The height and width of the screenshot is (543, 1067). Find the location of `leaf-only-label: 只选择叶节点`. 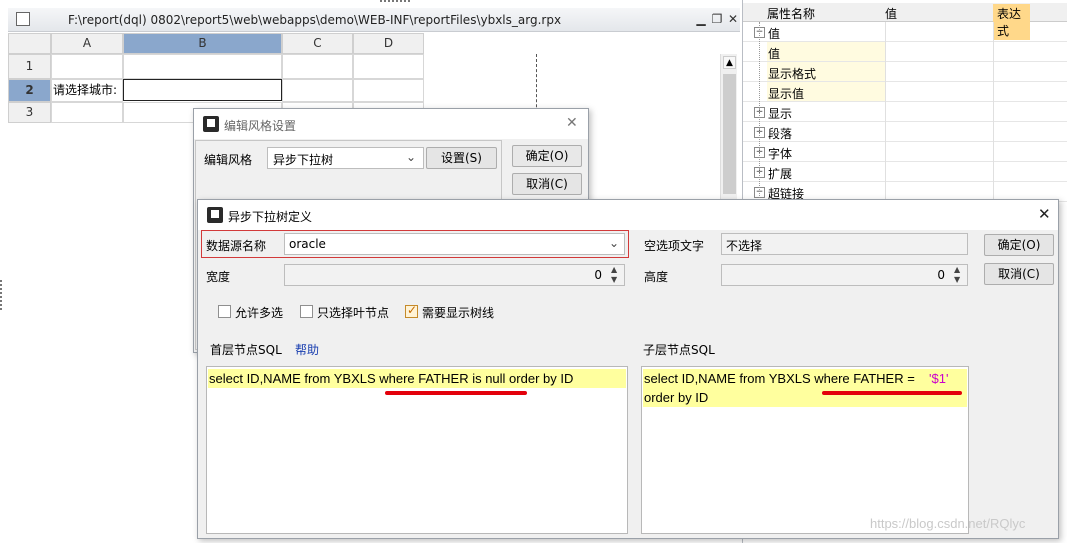

leaf-only-label: 只选择叶节点 is located at coordinates (353, 313).